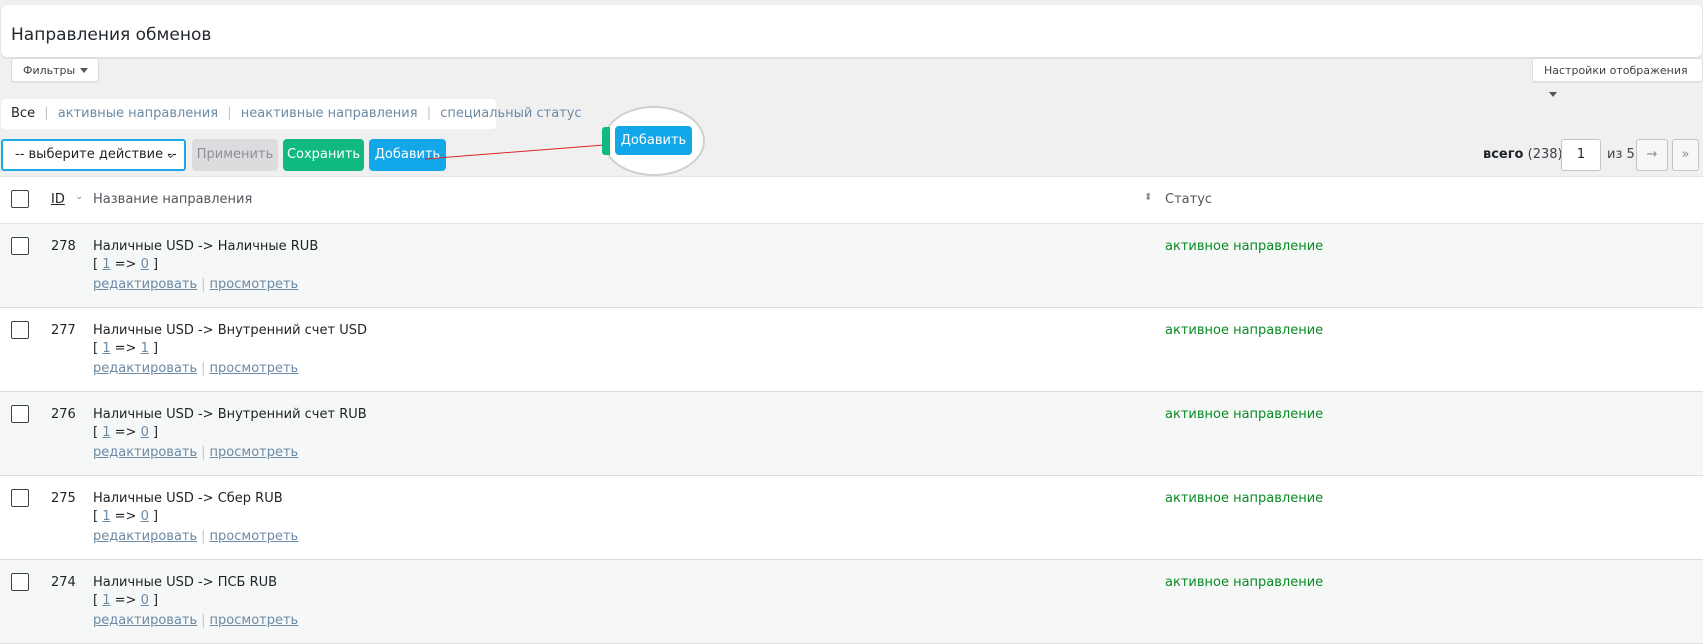  I want to click on row-id: 275, so click(63, 498).